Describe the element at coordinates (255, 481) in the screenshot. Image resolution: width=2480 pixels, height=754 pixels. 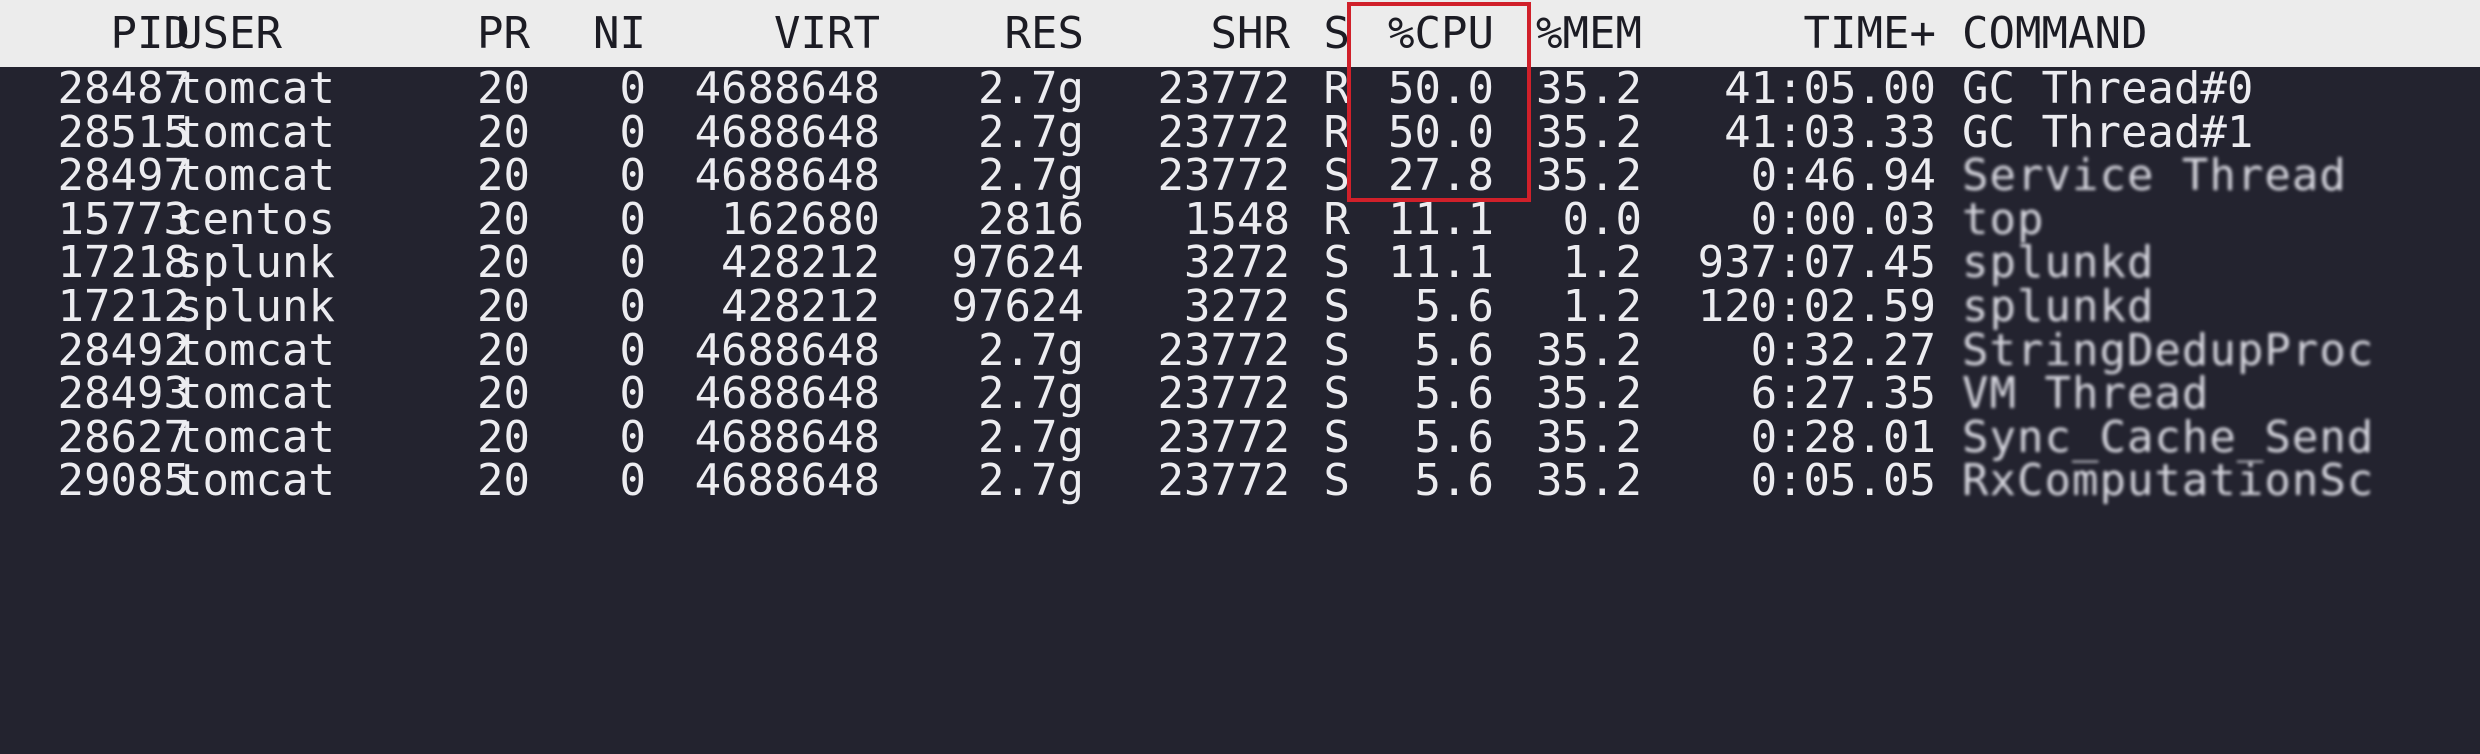
I see `cell-user: tomcat` at that location.